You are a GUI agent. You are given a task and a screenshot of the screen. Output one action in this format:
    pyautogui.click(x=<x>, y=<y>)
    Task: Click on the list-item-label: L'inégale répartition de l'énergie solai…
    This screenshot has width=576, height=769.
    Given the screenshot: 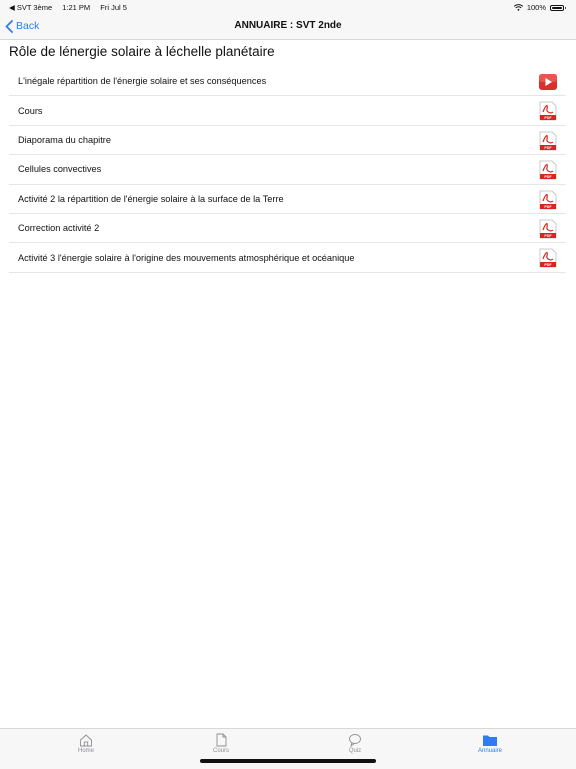 What is the action you would take?
    pyautogui.click(x=142, y=81)
    